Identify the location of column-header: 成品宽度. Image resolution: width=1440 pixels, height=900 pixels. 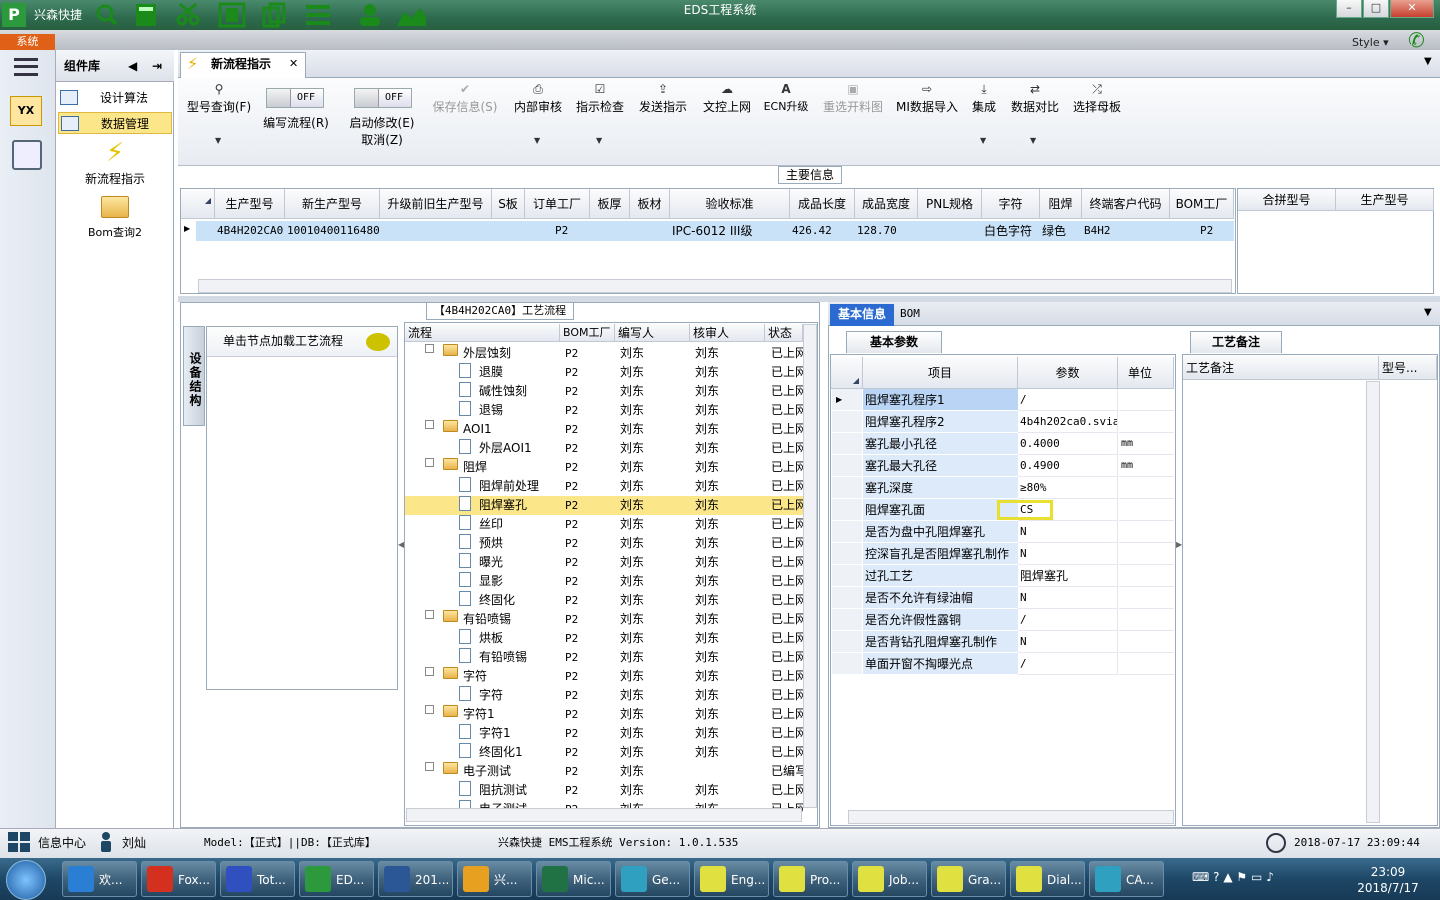
(886, 204).